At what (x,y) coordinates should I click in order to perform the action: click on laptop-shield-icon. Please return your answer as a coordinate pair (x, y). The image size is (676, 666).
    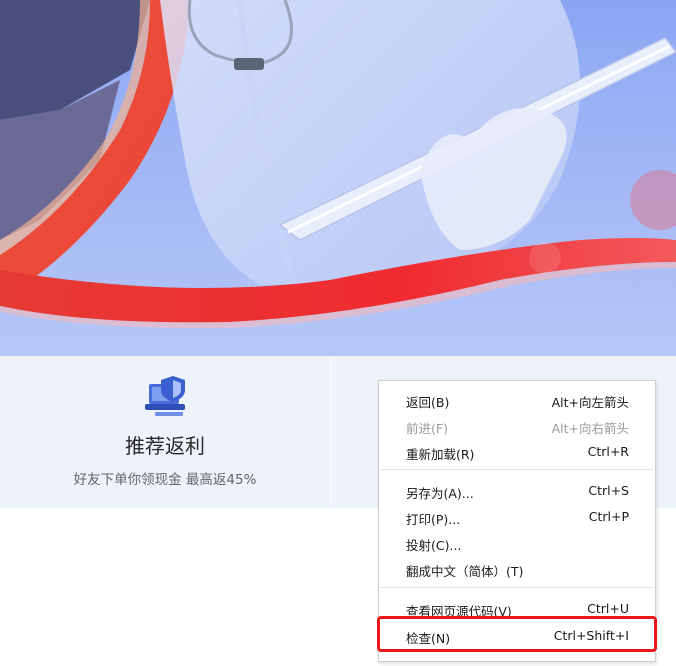
    Looking at the image, I should click on (166, 398).